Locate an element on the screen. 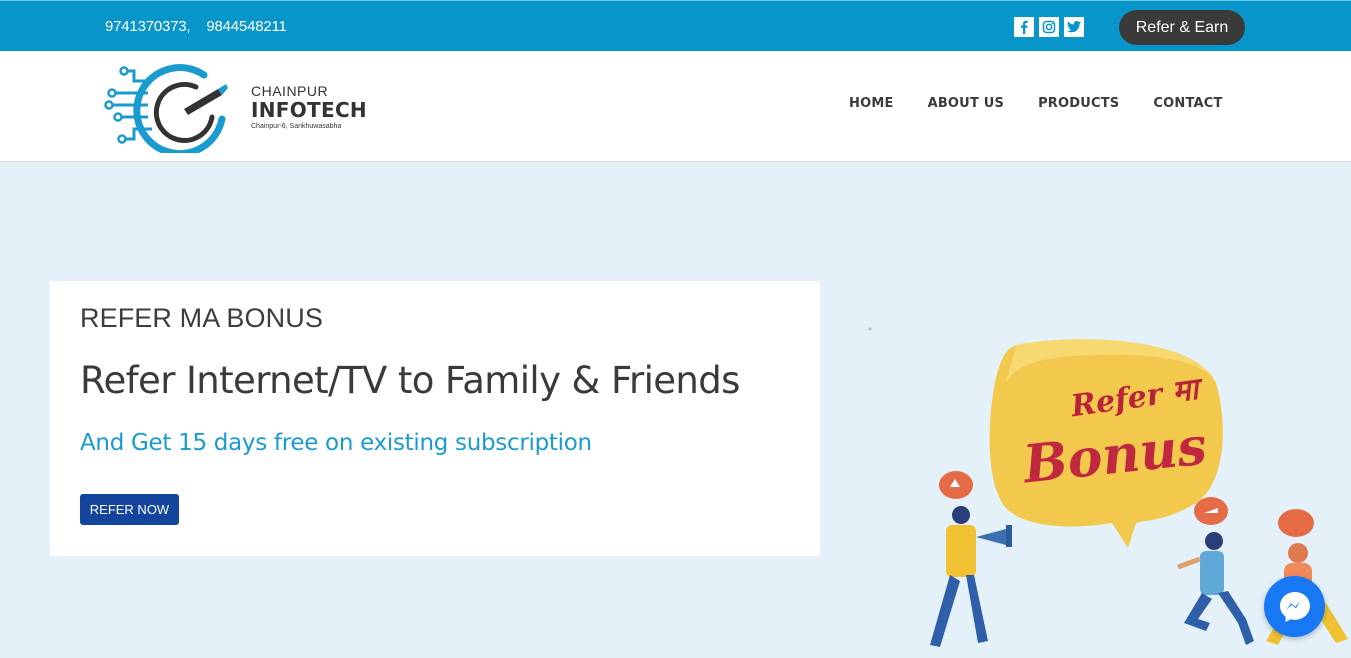  nav-home: HOME is located at coordinates (871, 103).